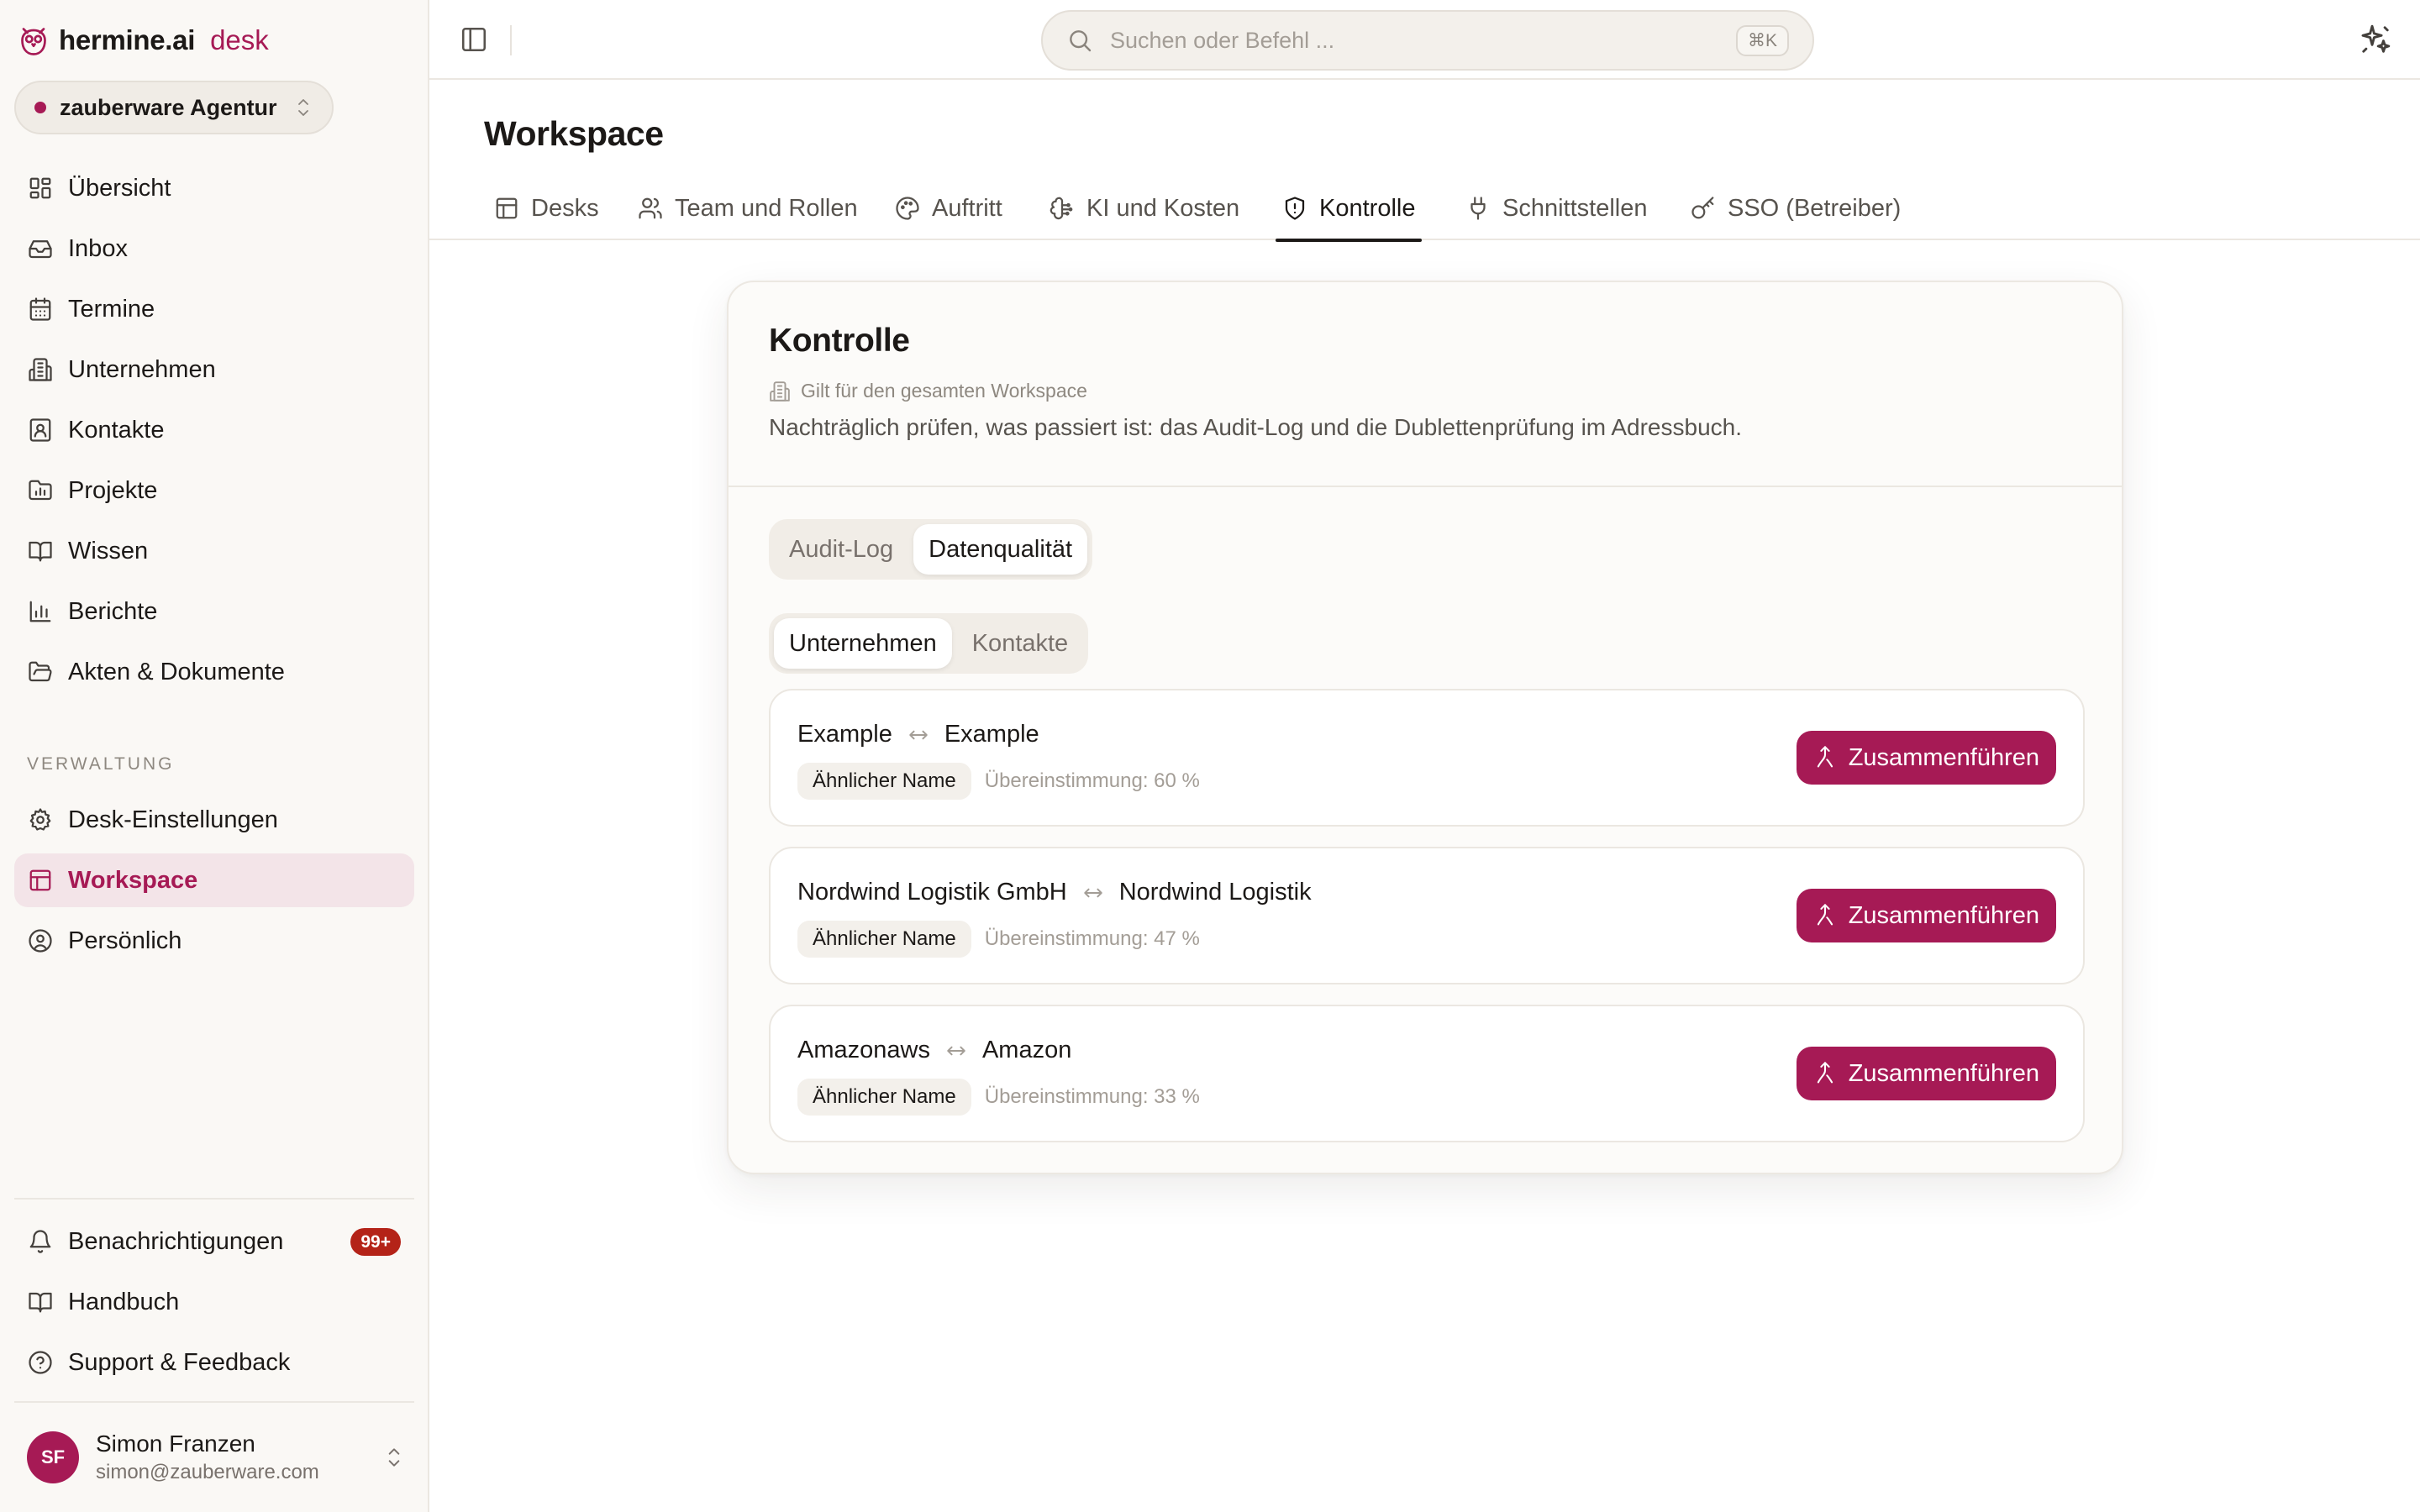 This screenshot has width=2420, height=1512. What do you see at coordinates (780, 391) in the screenshot?
I see `building-icon` at bounding box center [780, 391].